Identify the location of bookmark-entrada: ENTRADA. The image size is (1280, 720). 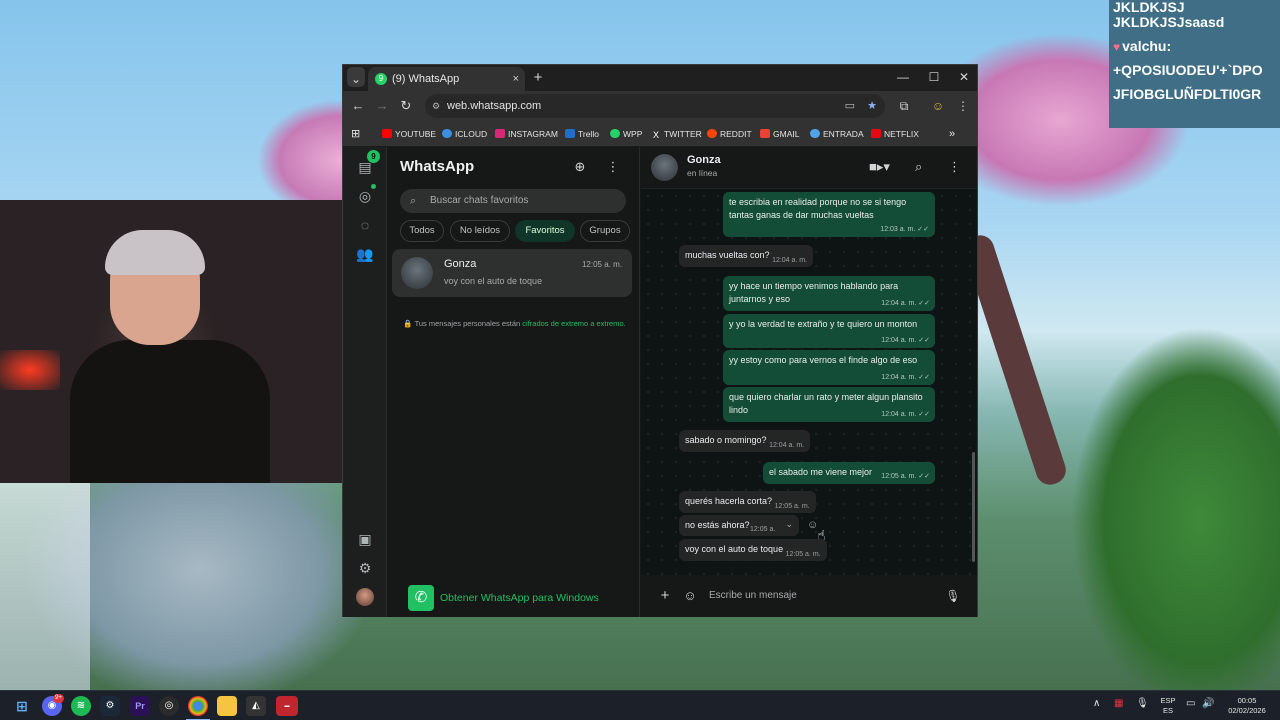
(837, 134).